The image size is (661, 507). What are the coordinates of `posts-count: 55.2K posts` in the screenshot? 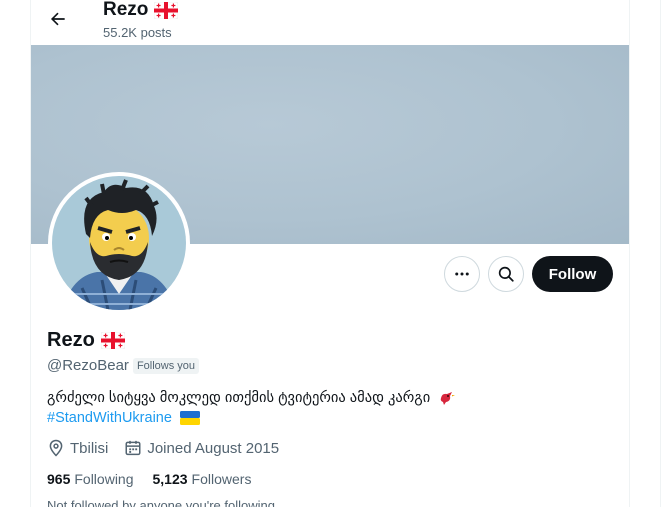 It's located at (137, 32).